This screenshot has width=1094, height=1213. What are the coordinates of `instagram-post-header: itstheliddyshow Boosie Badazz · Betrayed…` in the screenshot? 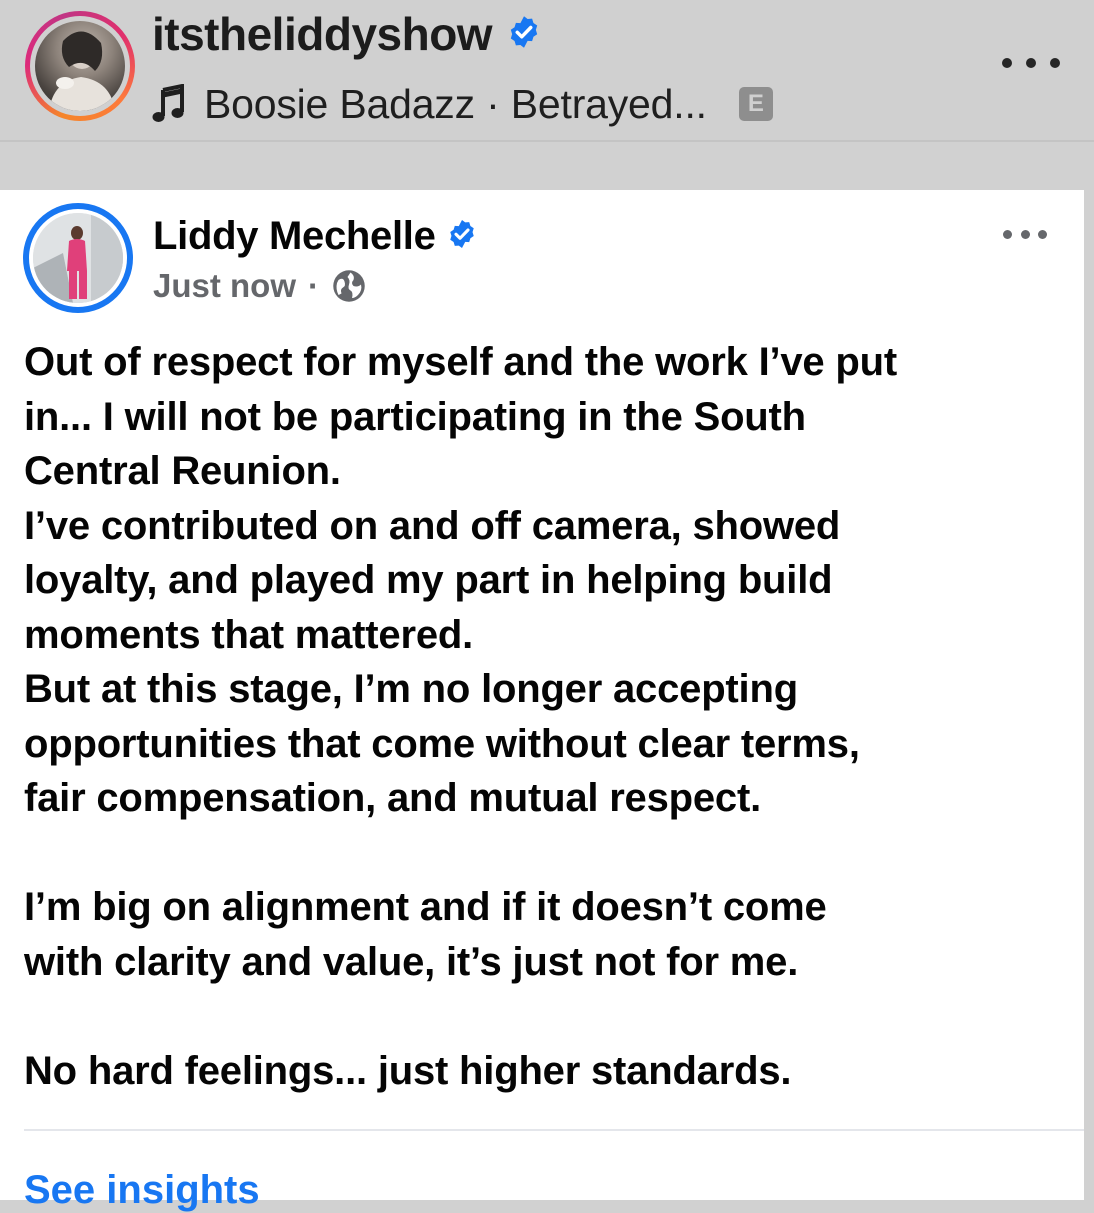 It's located at (547, 70).